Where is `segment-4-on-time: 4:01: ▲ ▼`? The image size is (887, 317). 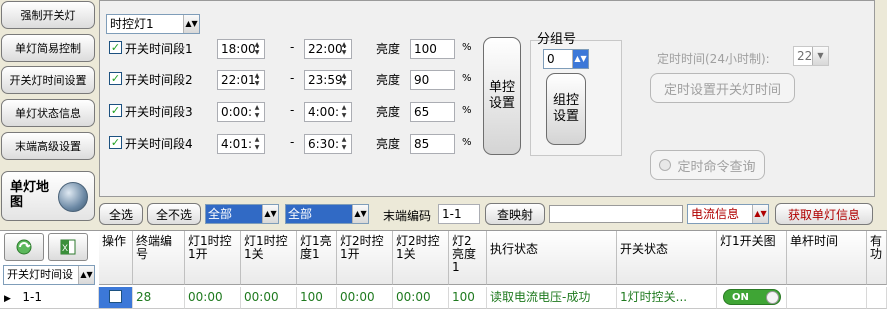
segment-4-on-time: 4:01: ▲ ▼ is located at coordinates (241, 144).